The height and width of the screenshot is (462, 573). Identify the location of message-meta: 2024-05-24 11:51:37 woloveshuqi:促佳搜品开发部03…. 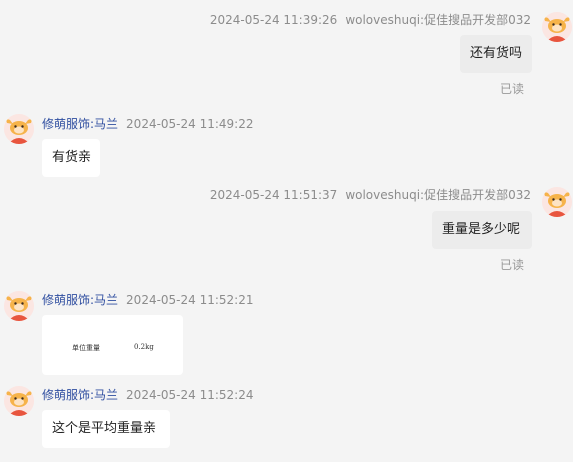
(370, 194).